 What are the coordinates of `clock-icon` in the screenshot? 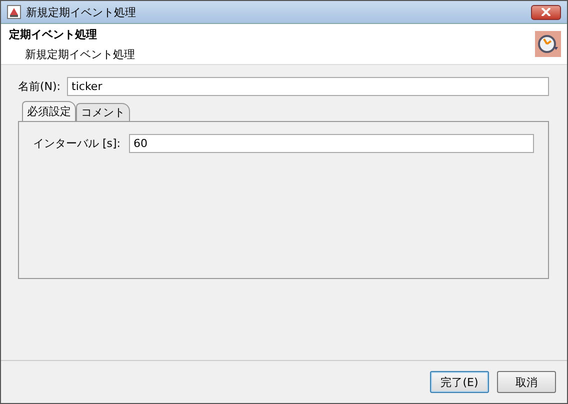 It's located at (548, 44).